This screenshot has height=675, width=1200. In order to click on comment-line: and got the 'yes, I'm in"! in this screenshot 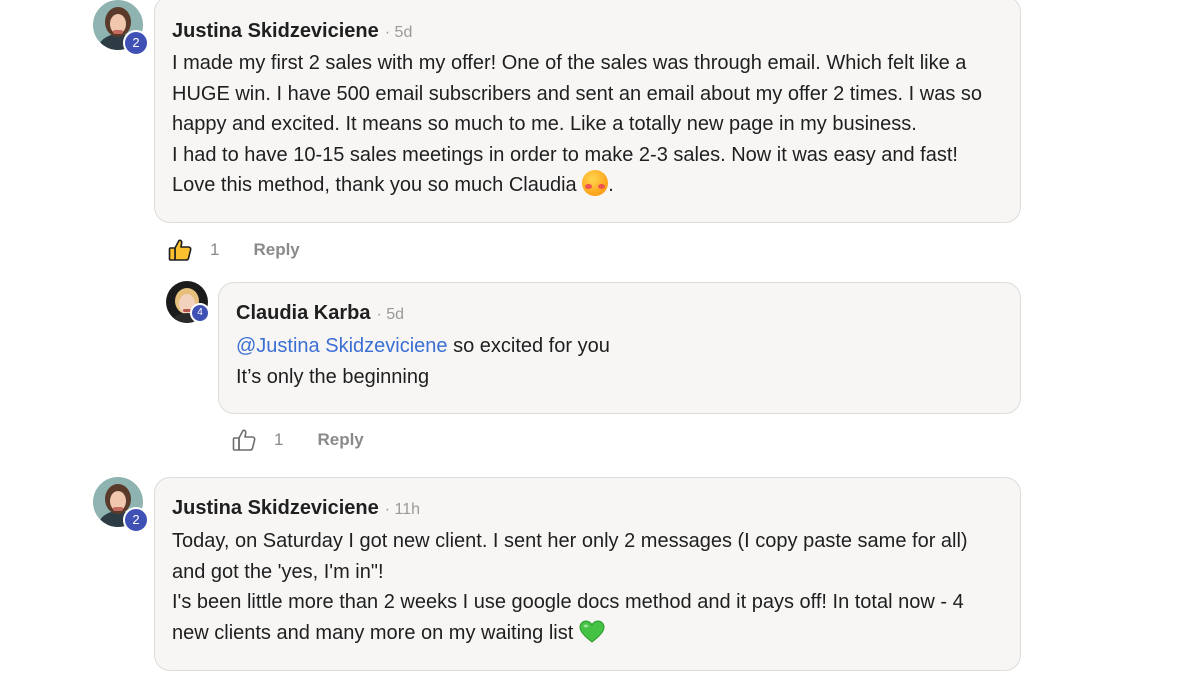, I will do `click(278, 571)`.